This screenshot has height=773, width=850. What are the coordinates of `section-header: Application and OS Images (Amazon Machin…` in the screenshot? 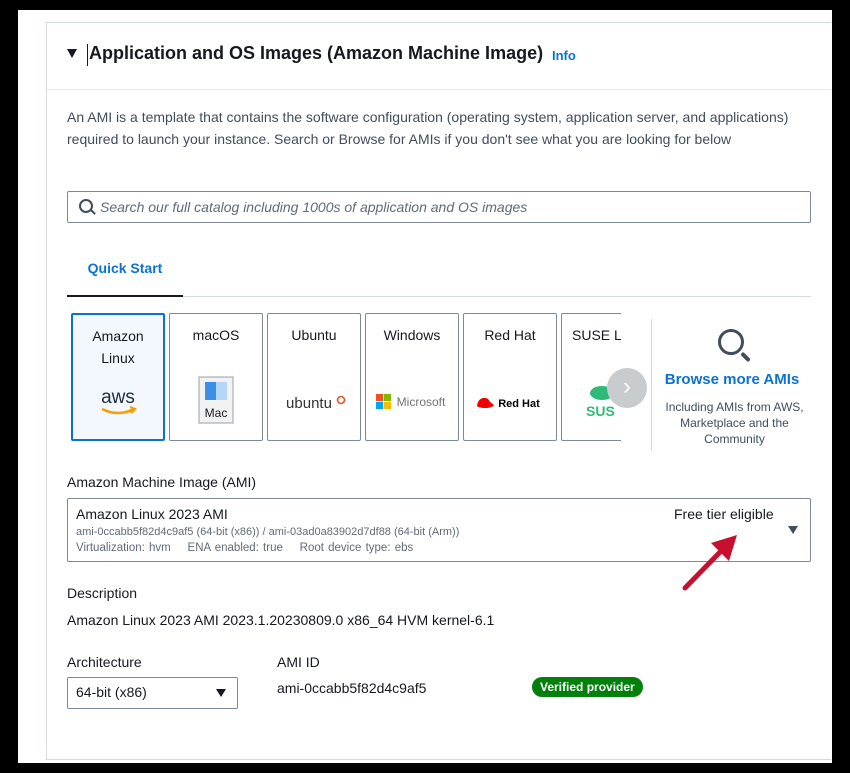 It's located at (439, 56).